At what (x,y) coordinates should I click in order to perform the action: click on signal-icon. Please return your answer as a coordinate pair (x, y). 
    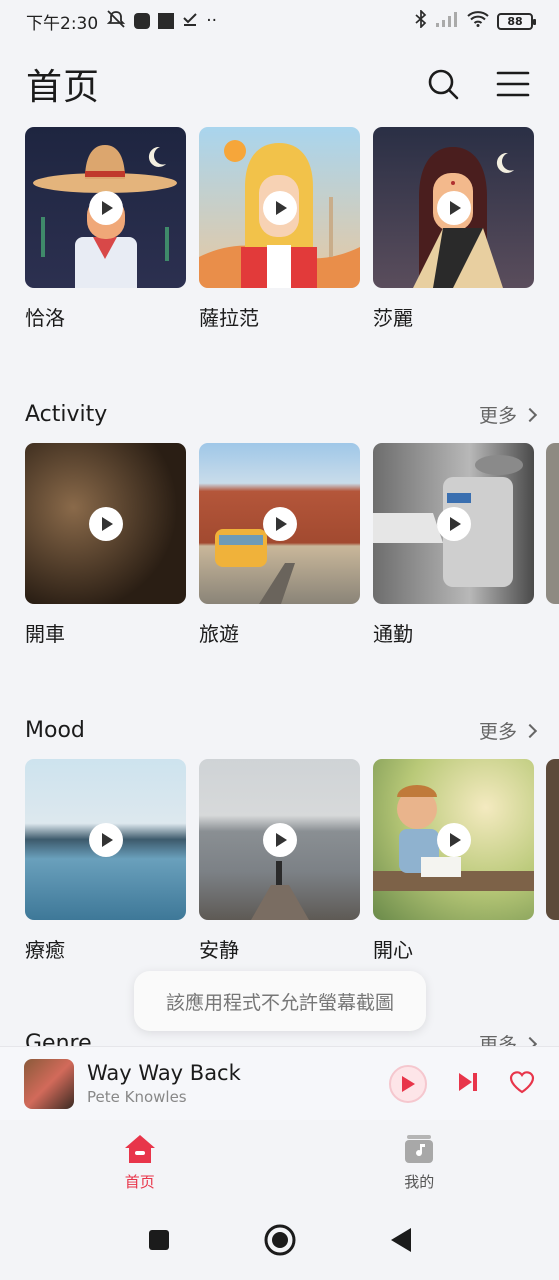
    Looking at the image, I should click on (447, 21).